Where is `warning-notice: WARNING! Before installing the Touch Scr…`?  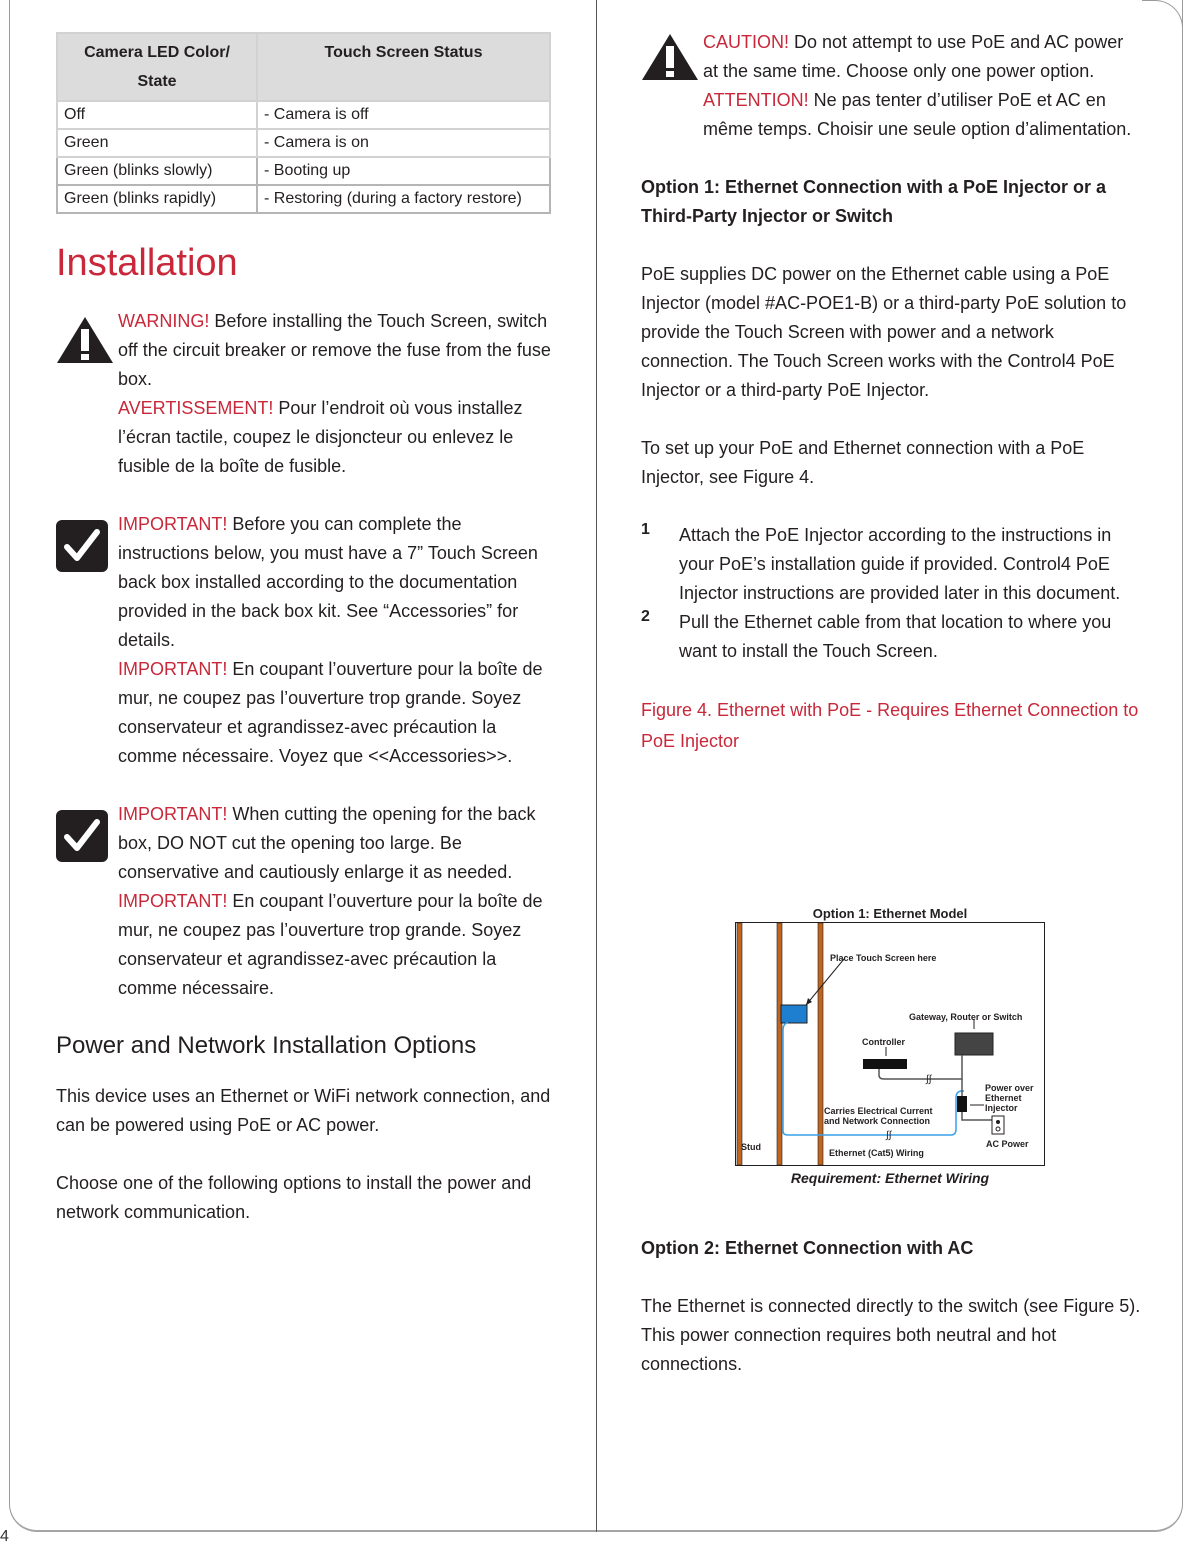 warning-notice: WARNING! Before installing the Touch Scr… is located at coordinates (306, 394).